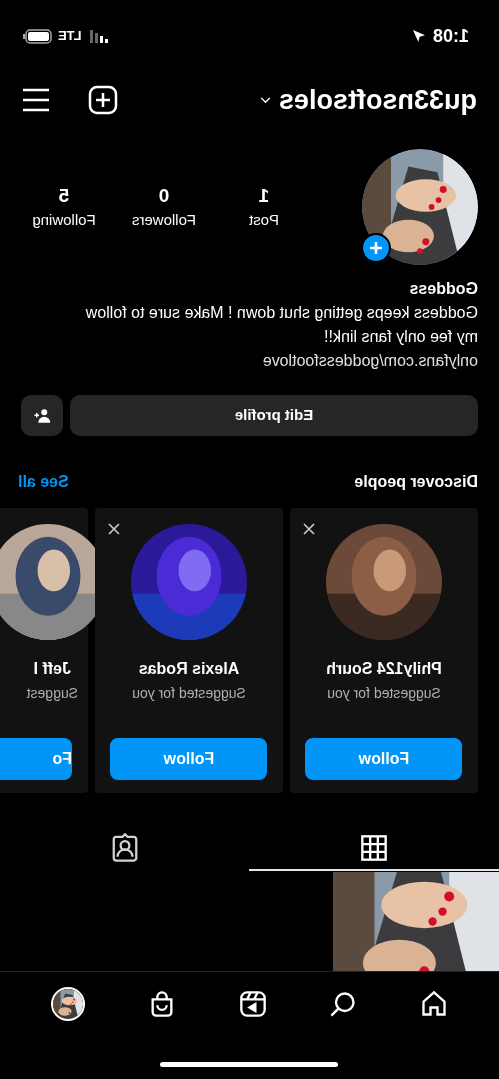 The width and height of the screenshot is (499, 1079). I want to click on see-all-link: See all, so click(43, 482).